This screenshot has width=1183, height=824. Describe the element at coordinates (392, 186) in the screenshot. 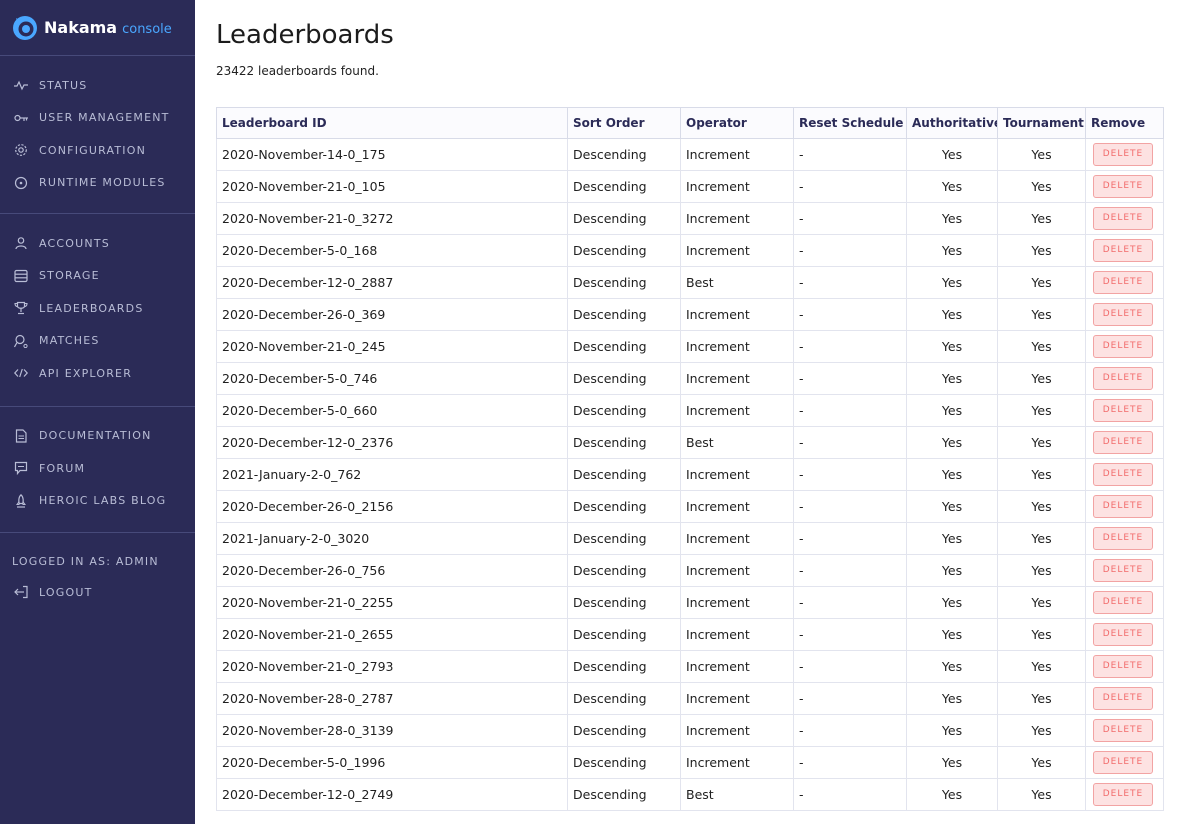

I see `cell-leaderboard-id: 2020-November-21-0_105` at that location.